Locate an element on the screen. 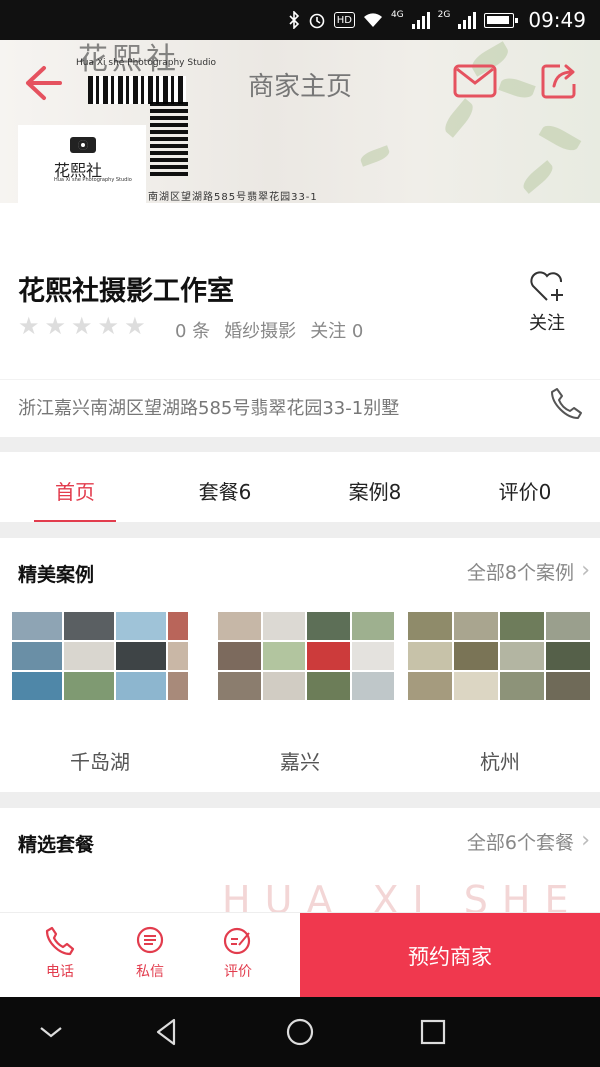 This screenshot has width=600, height=1067. shop-category: 婚纱摄影 is located at coordinates (260, 331).